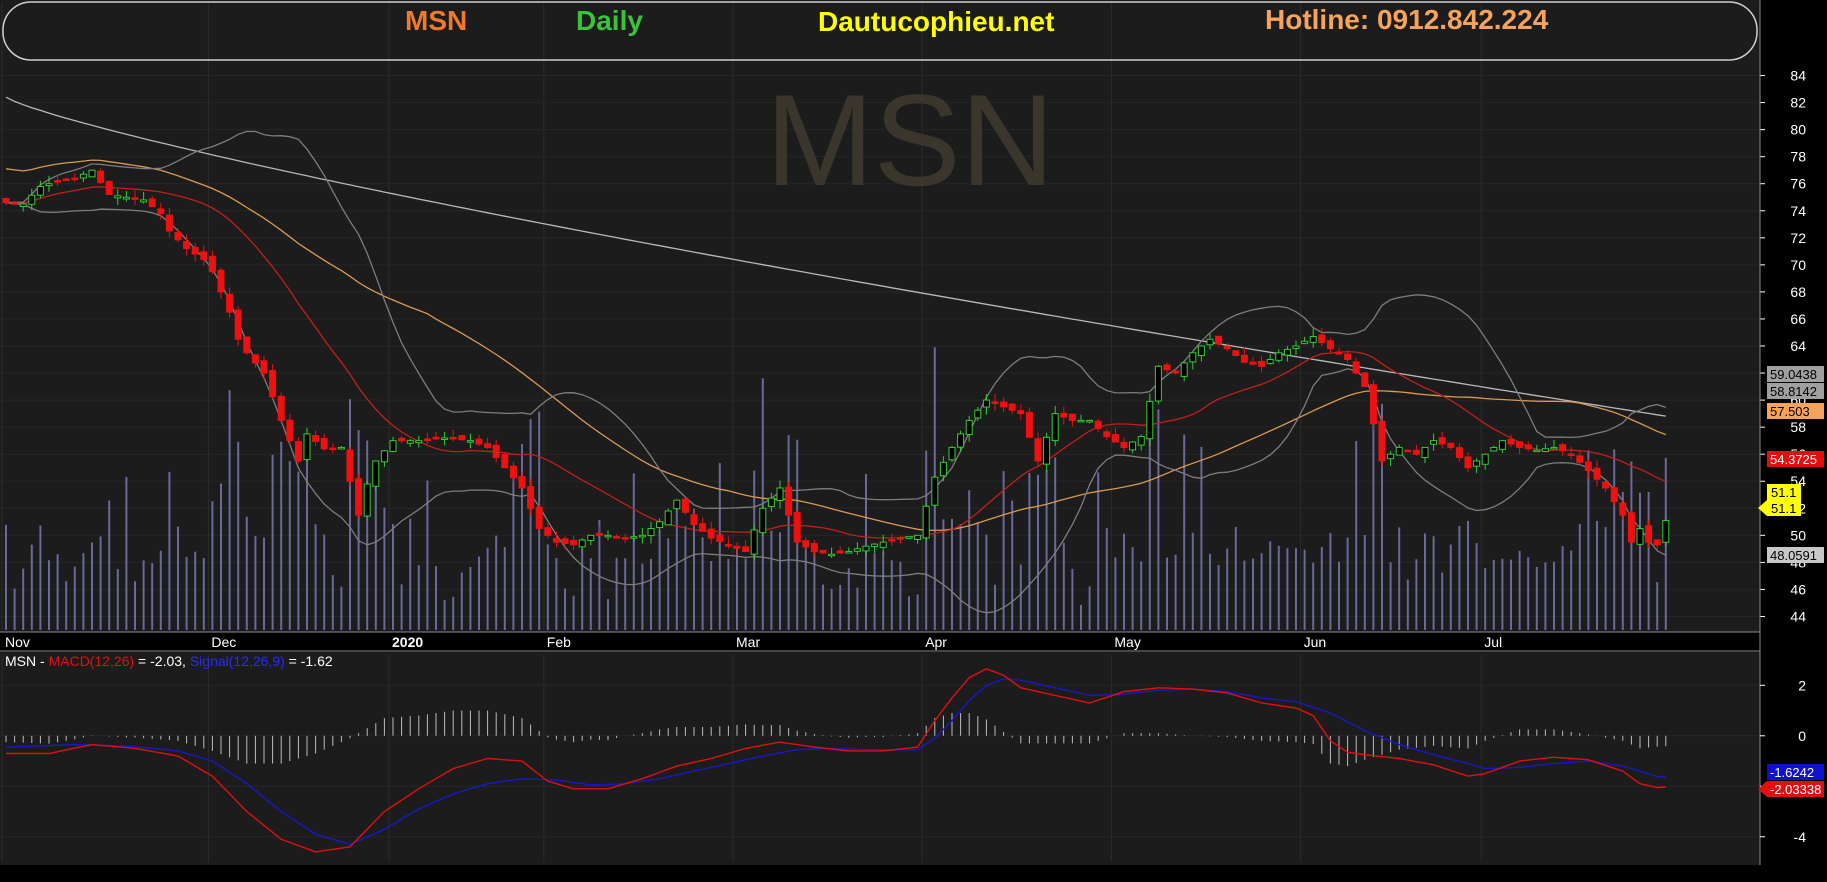 This screenshot has height=882, width=1827. Describe the element at coordinates (1407, 19) in the screenshot. I see `hotline-text: Hotline: 0912.842.224` at that location.